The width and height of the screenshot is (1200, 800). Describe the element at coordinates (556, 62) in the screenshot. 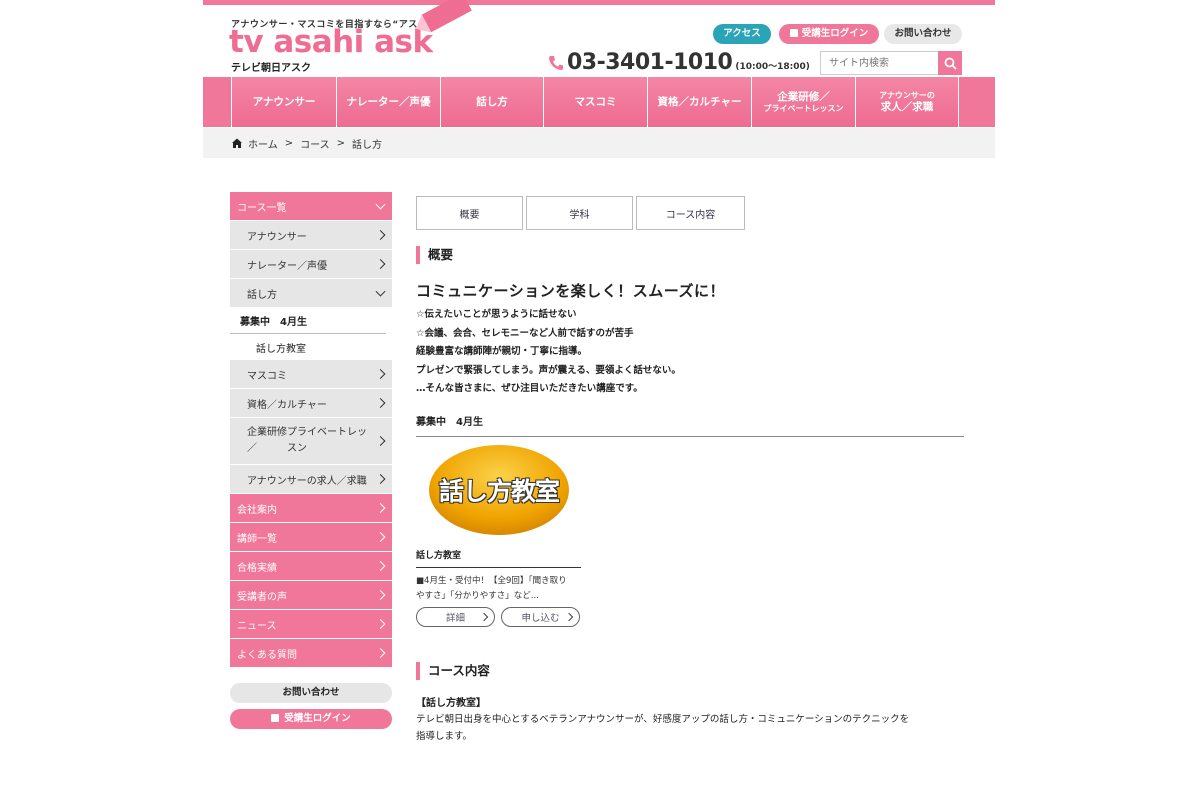

I see `phone-icon` at that location.